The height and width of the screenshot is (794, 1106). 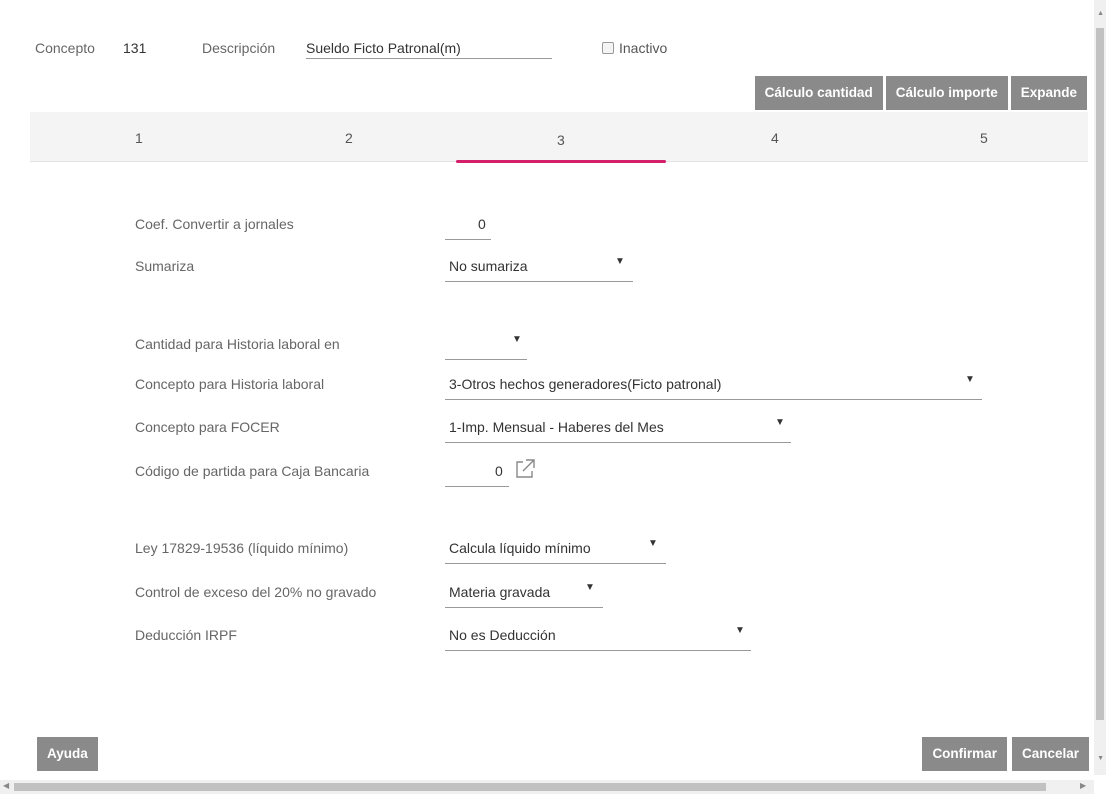 I want to click on sumariza-select: No sumariza ▼, so click(x=539, y=269).